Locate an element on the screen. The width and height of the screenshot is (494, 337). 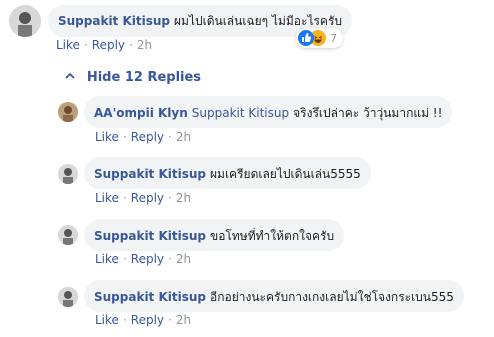
hide-replies-button: Hide 12 Replies is located at coordinates (133, 77).